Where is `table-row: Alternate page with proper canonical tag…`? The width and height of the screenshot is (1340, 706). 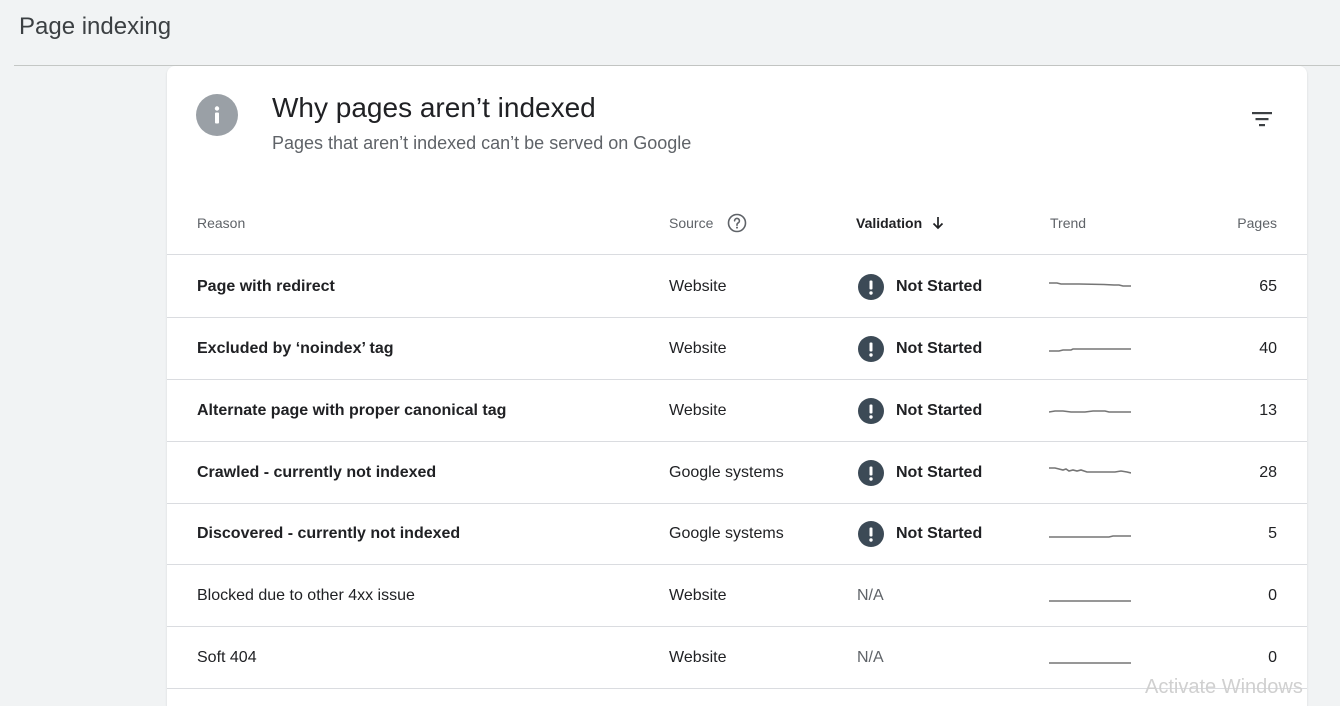 table-row: Alternate page with proper canonical tag… is located at coordinates (737, 411).